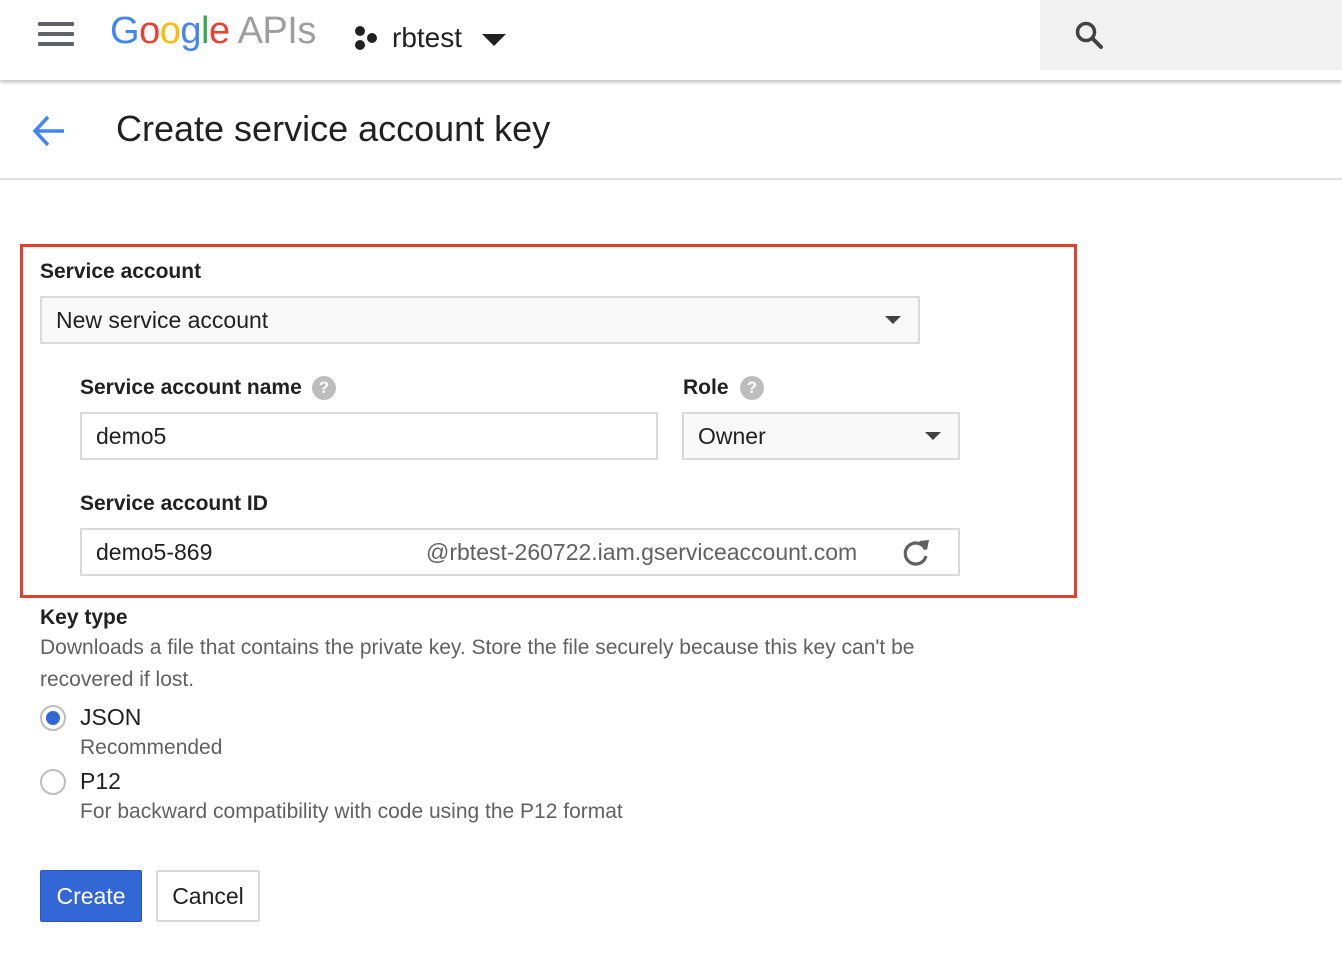 The width and height of the screenshot is (1342, 972). I want to click on hamburger-menu-icon, so click(56, 35).